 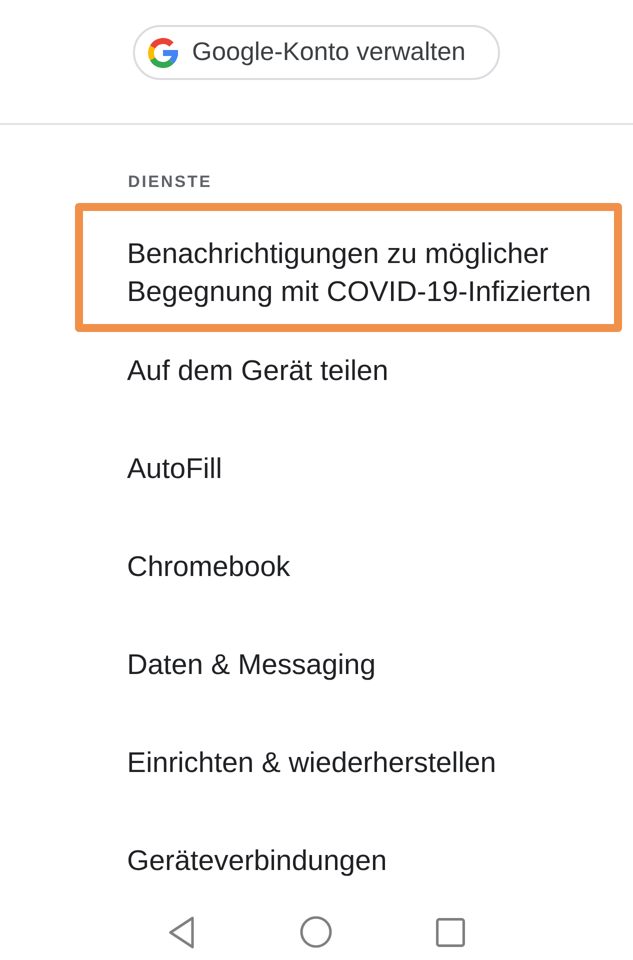 I want to click on g-logo-icon, so click(x=163, y=53).